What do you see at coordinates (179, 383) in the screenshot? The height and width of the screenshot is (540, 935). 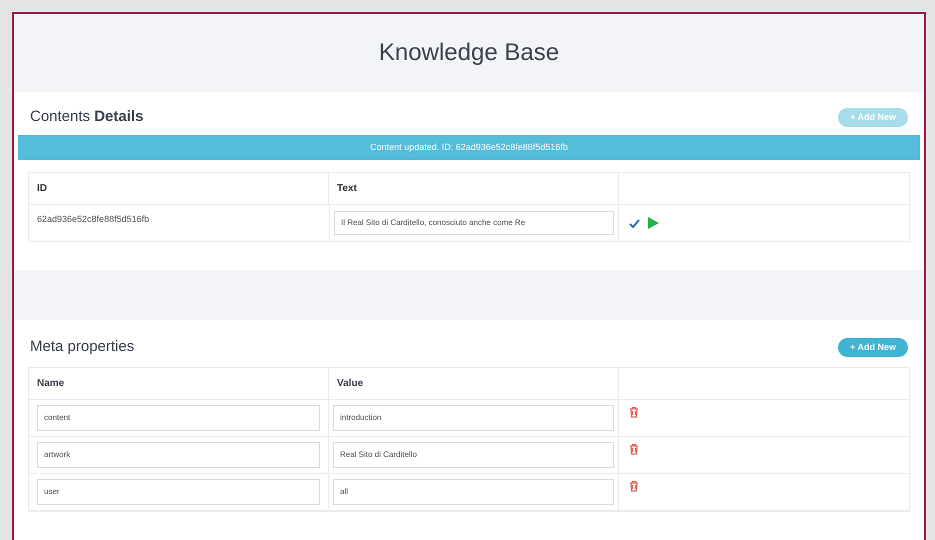 I see `column-header: Name` at bounding box center [179, 383].